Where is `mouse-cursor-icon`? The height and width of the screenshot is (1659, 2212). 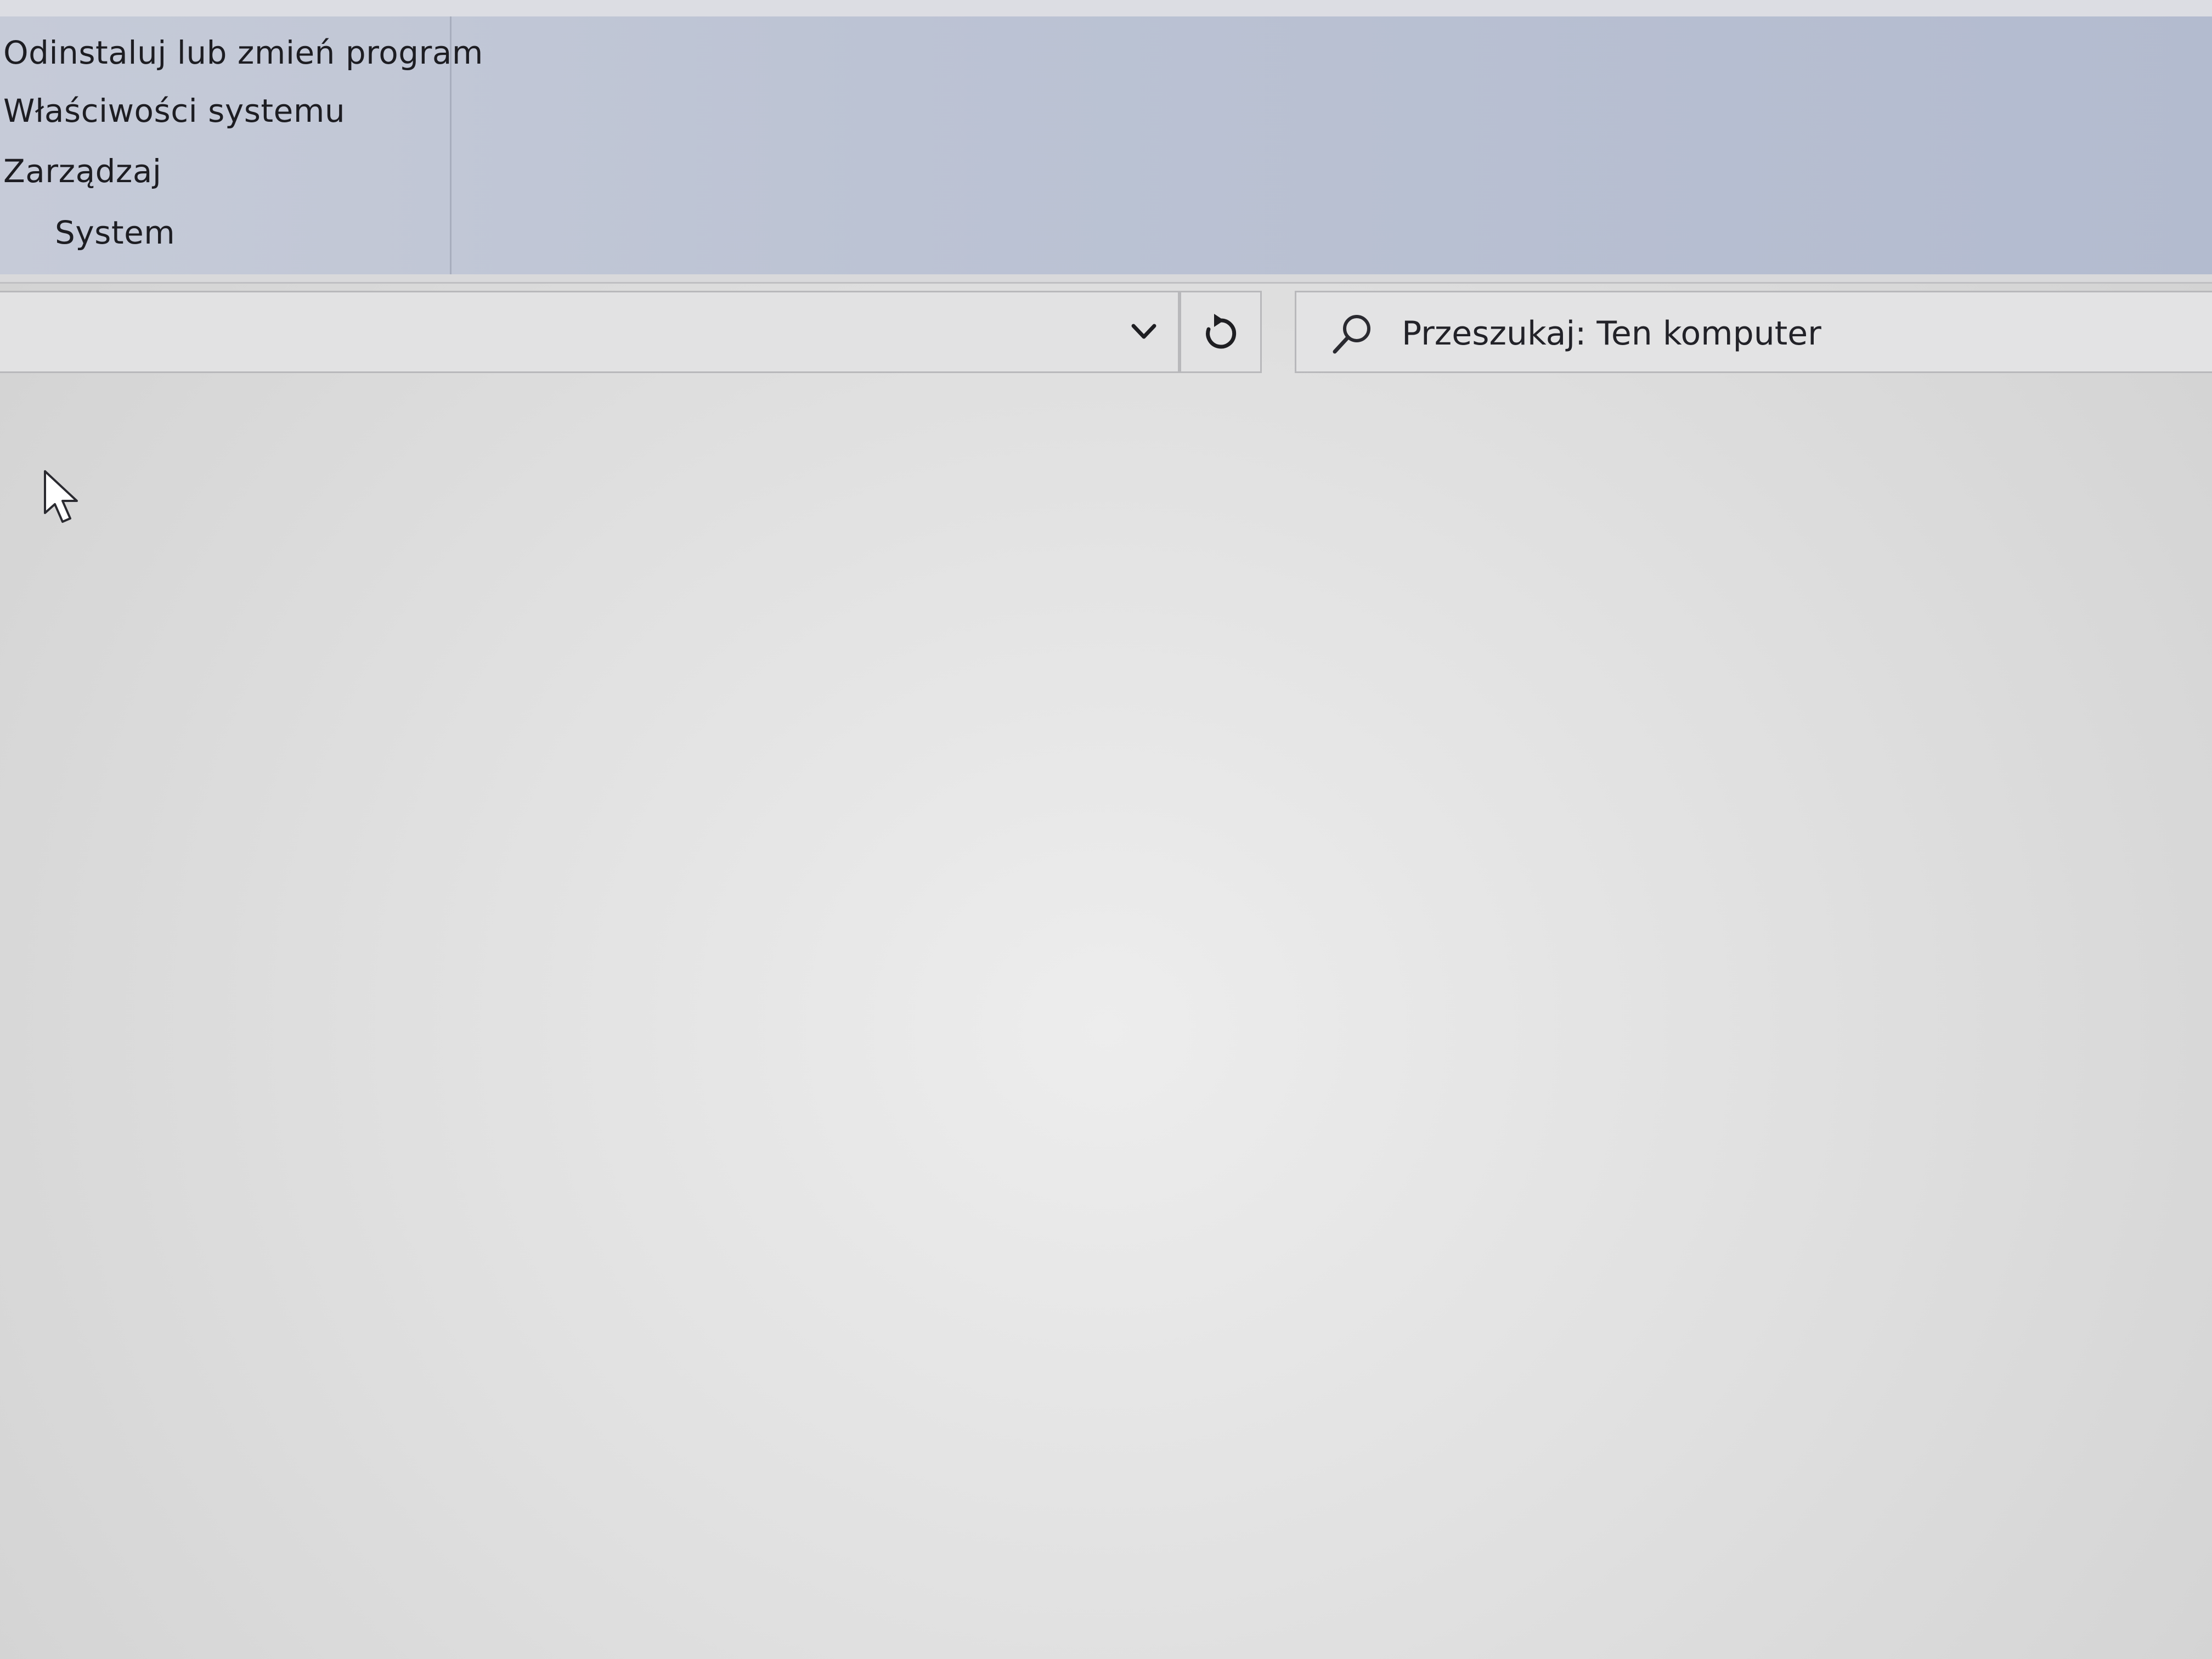
mouse-cursor-icon is located at coordinates (61, 497).